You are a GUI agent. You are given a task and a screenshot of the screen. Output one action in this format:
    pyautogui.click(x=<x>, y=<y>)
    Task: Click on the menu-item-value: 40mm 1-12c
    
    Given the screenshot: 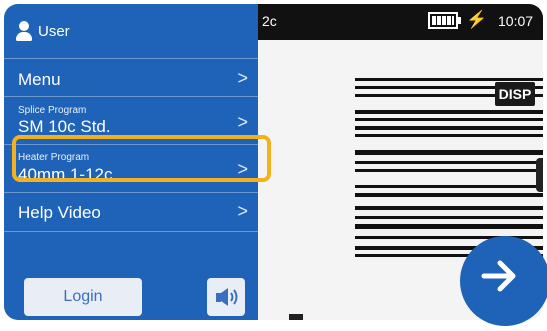 What is the action you would take?
    pyautogui.click(x=65, y=174)
    